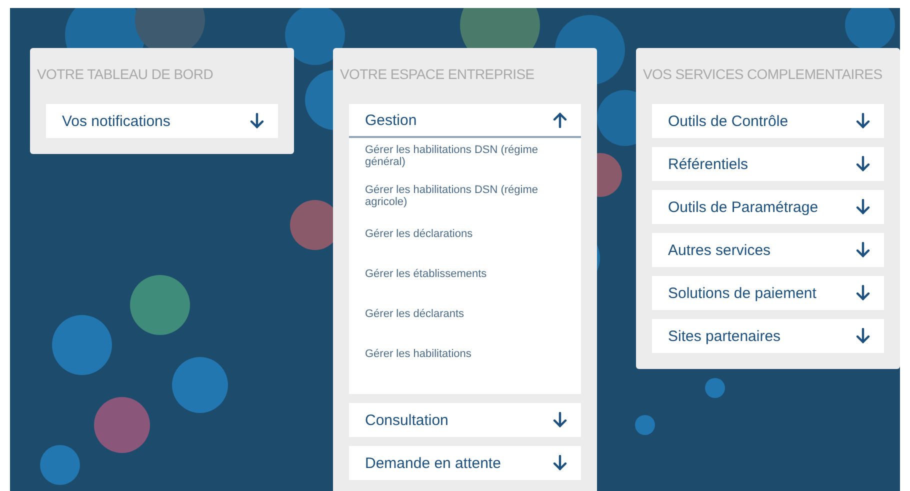 This screenshot has height=491, width=910. What do you see at coordinates (460, 354) in the screenshot?
I see `menu-link: Gérer les habilitations` at bounding box center [460, 354].